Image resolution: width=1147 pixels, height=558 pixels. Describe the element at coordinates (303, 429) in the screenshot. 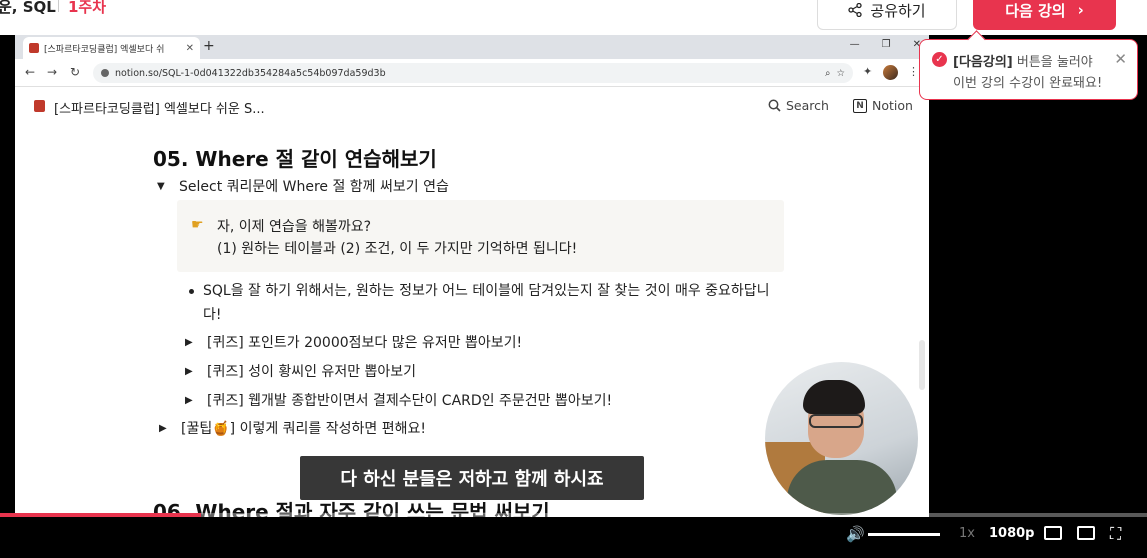

I see `tip-label: [꿀팁🍯] 이렇게 쿼리를 작성하면 편해요!` at that location.